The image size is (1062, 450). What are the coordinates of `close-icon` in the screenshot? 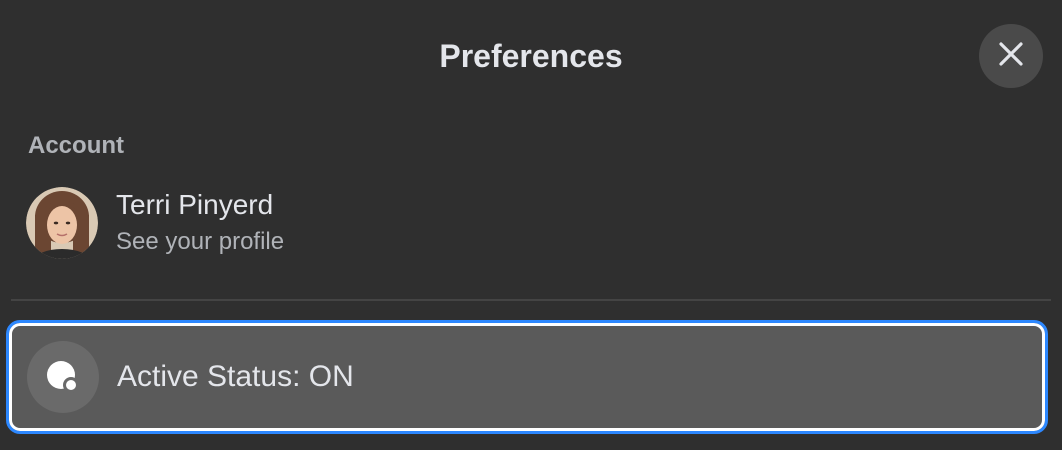 It's located at (1011, 56).